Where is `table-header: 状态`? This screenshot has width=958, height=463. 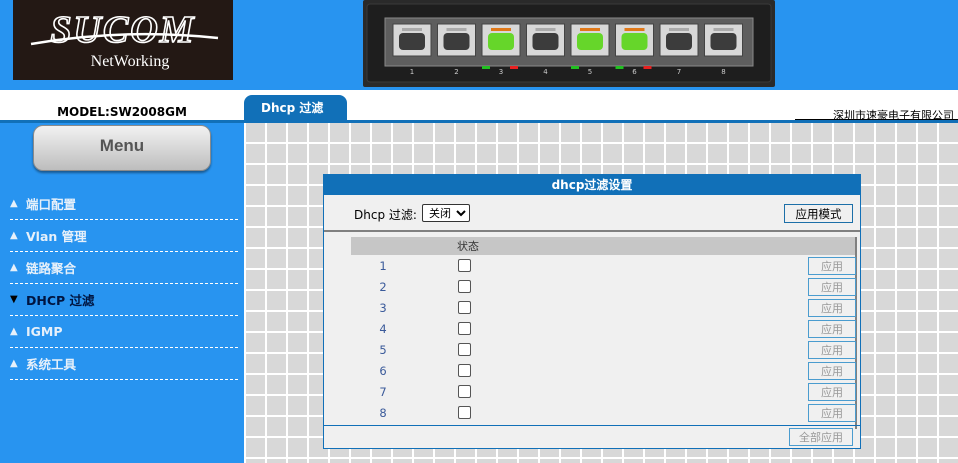 table-header: 状态 is located at coordinates (604, 246).